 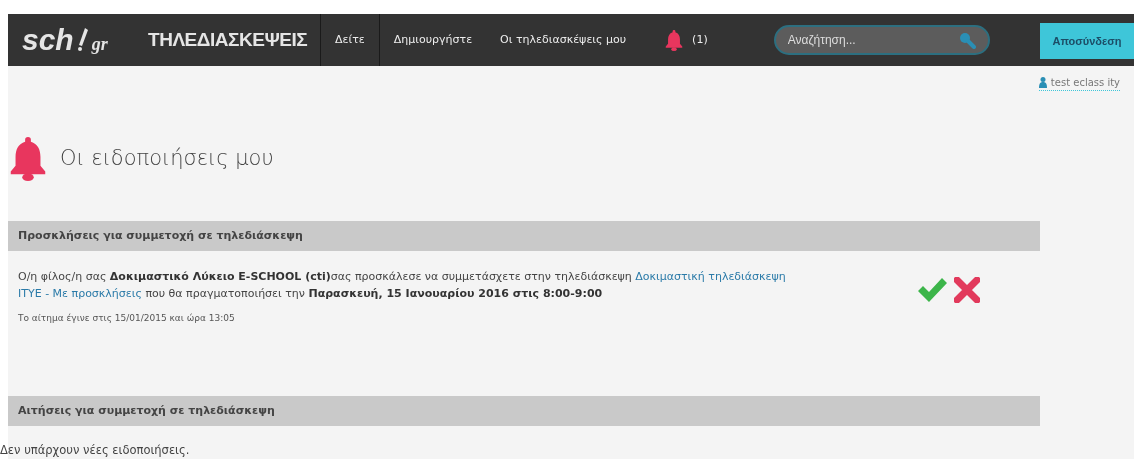 I want to click on conference-link: Δοκιμαστική τηλεδιάσκεψη, so click(x=710, y=277).